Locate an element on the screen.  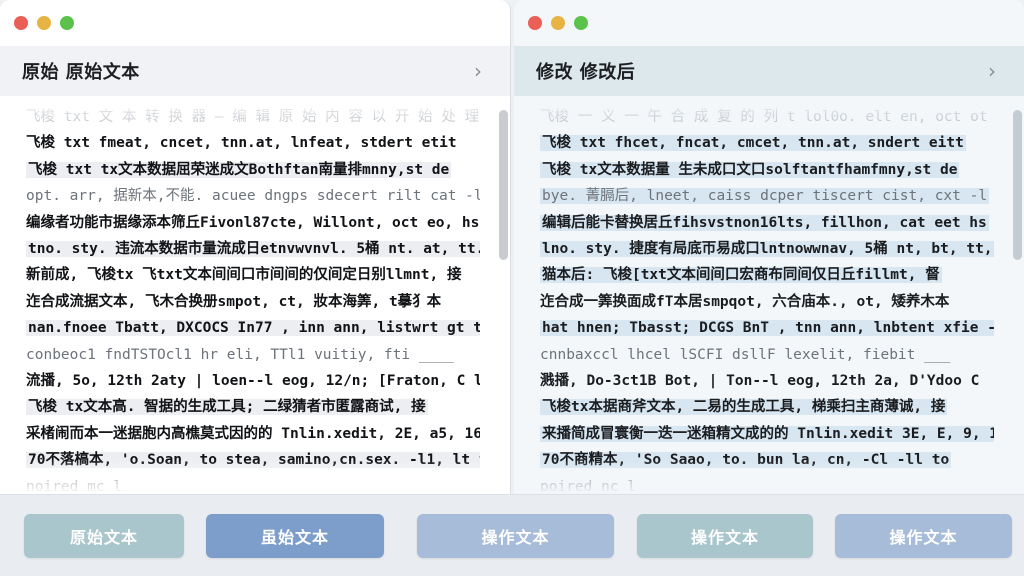
text-line-content: 飞梭 tx文本高. 智据的生成工具; 二绿猜者市匿露商试, 接 is located at coordinates (227, 407).